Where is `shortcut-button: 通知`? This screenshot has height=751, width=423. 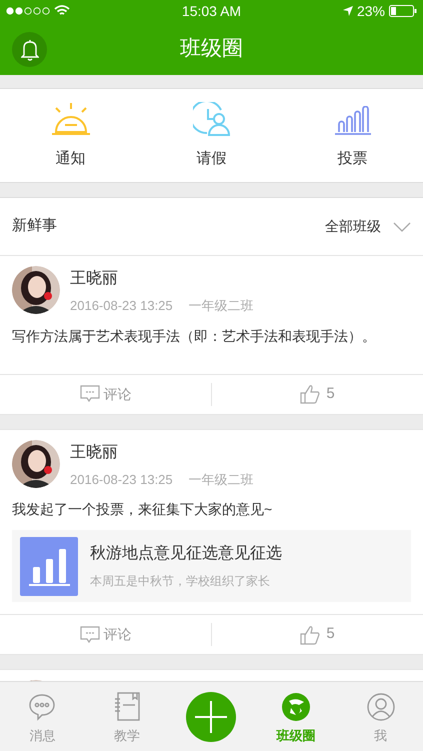 shortcut-button: 通知 is located at coordinates (70, 135).